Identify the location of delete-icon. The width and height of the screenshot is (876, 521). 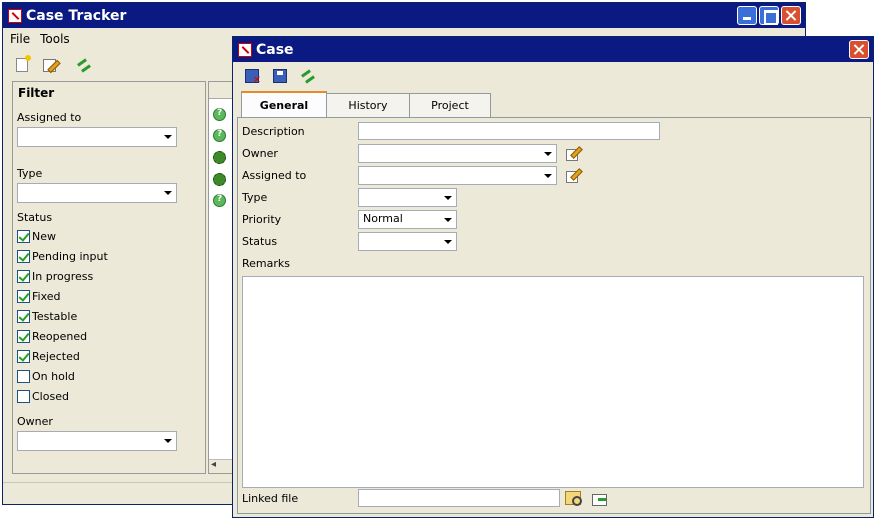
(253, 77).